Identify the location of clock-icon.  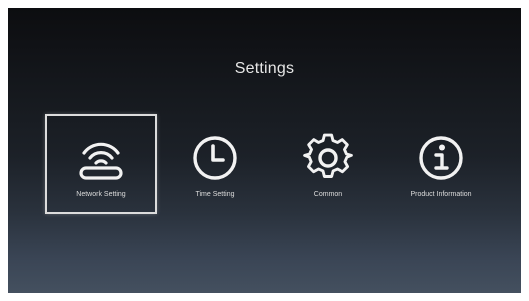
(215, 158).